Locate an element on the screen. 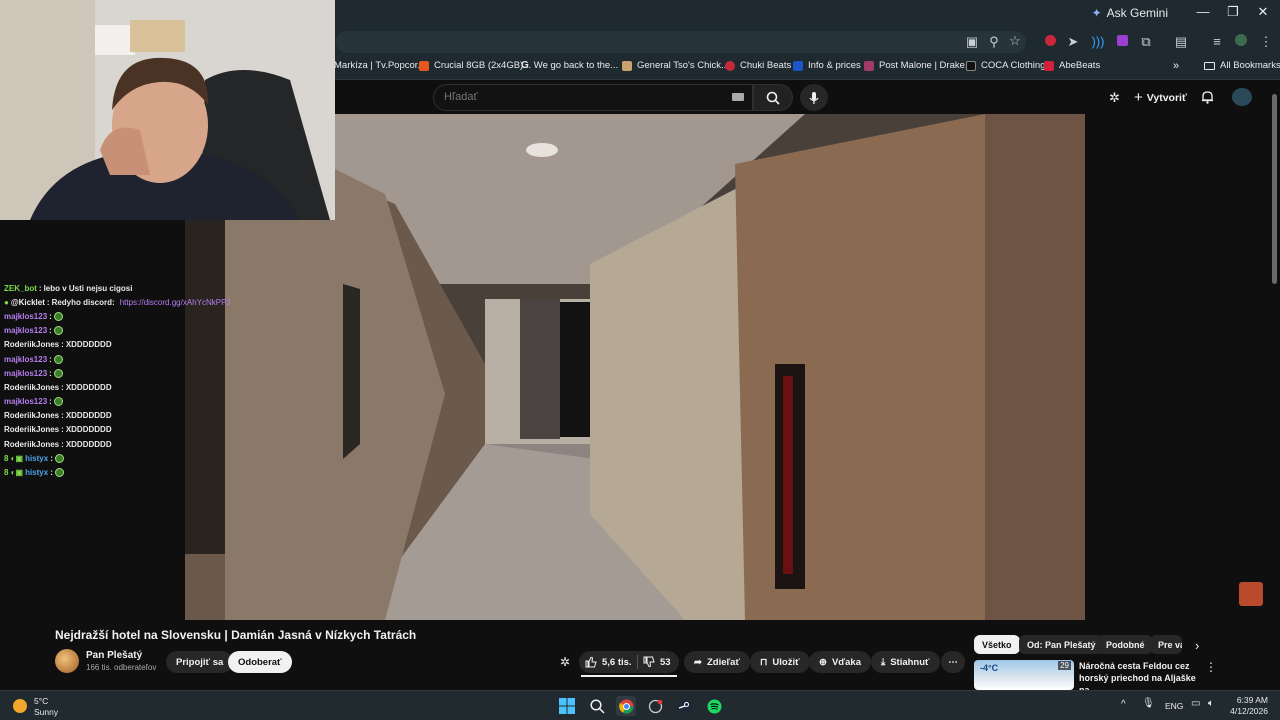 This screenshot has height=720, width=1280. chip-all: Všetko is located at coordinates (997, 644).